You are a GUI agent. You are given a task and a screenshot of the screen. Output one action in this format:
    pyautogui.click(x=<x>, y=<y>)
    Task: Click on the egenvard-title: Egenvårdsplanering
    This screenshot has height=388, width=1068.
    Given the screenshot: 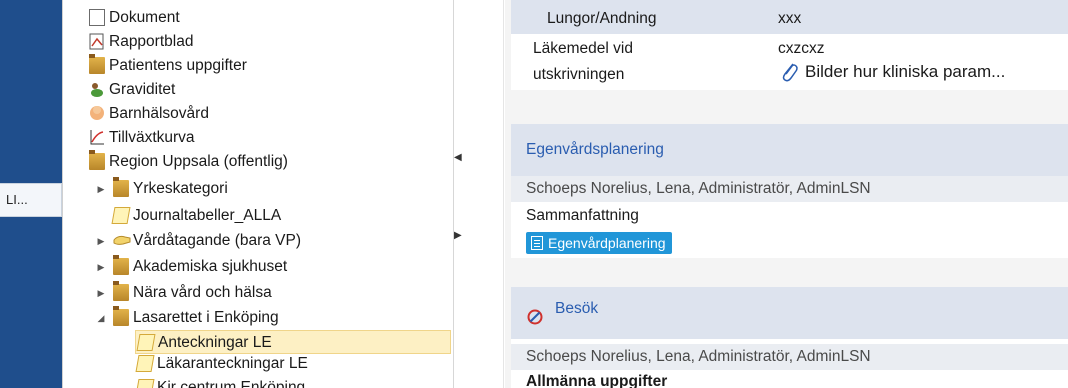 What is the action you would take?
    pyautogui.click(x=595, y=149)
    